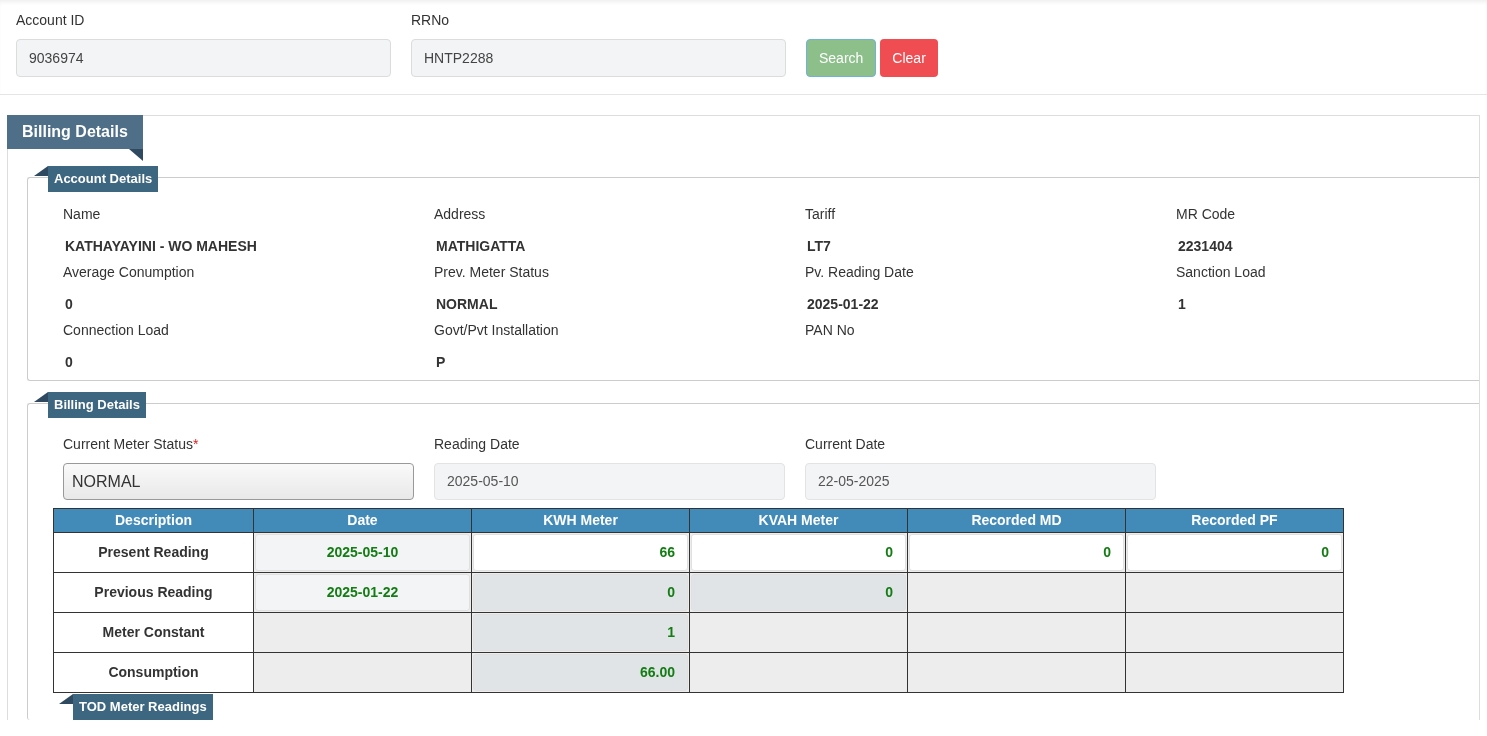 The height and width of the screenshot is (736, 1487). I want to click on column-header: Date, so click(362, 520).